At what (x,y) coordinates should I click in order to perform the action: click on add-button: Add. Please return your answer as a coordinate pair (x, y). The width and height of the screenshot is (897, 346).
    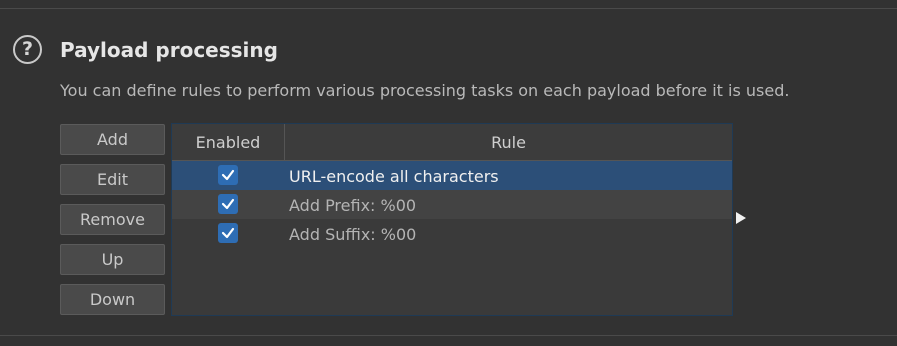
    Looking at the image, I should click on (112, 139).